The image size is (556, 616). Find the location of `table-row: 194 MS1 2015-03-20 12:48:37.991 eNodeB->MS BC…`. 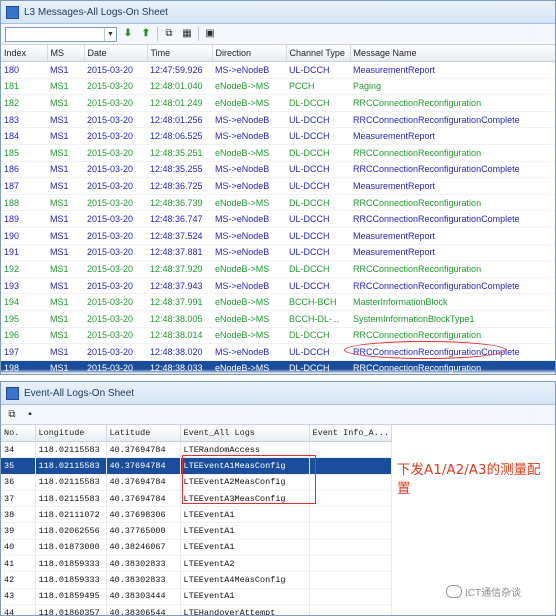

table-row: 194 MS1 2015-03-20 12:48:37.991 eNodeB->MS BC… is located at coordinates (278, 302).